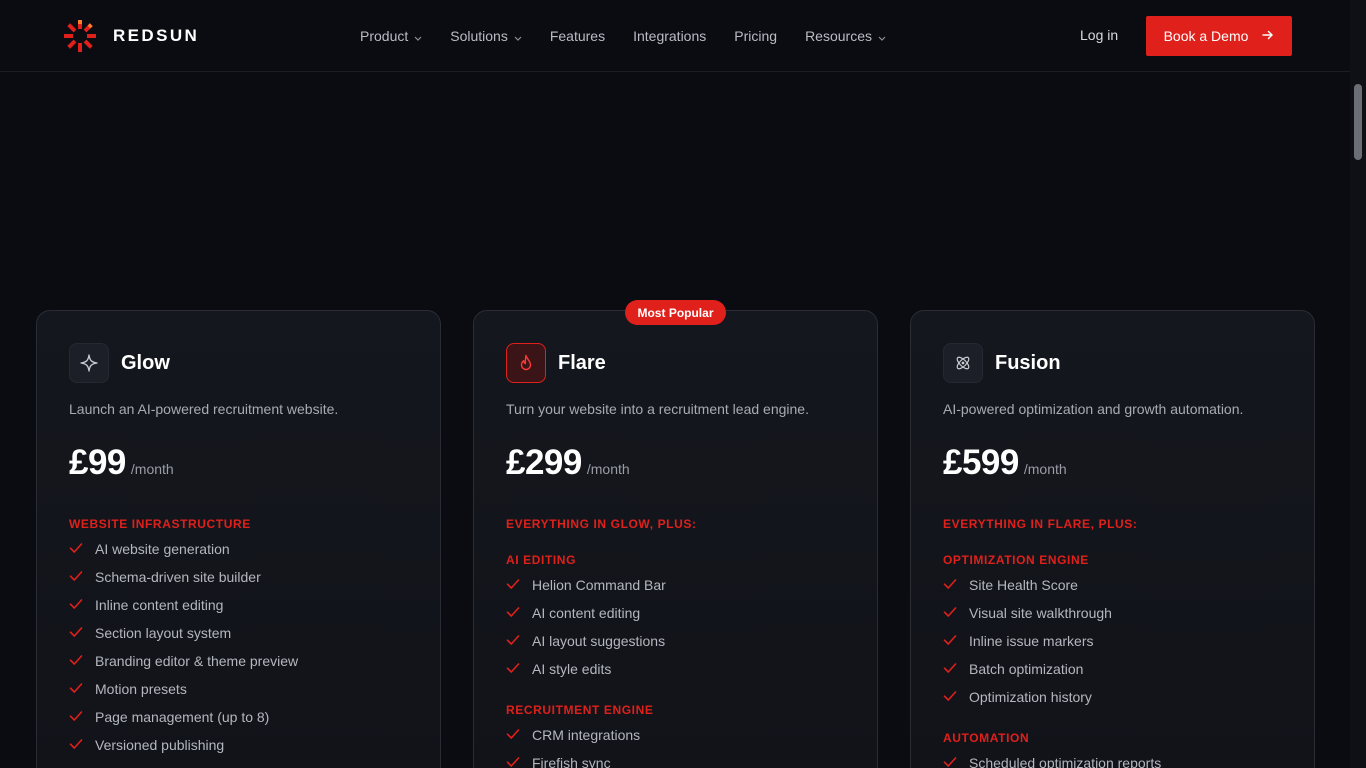 This screenshot has height=768, width=1366. What do you see at coordinates (241, 549) in the screenshot?
I see `feature-item: AI website generation` at bounding box center [241, 549].